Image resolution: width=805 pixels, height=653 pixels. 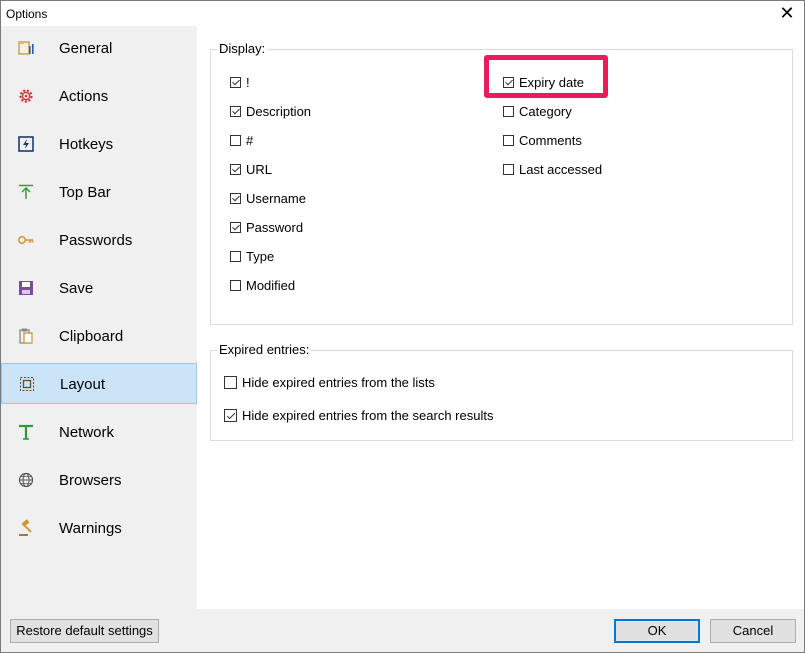 I want to click on checkbox-label: Description, so click(x=279, y=111).